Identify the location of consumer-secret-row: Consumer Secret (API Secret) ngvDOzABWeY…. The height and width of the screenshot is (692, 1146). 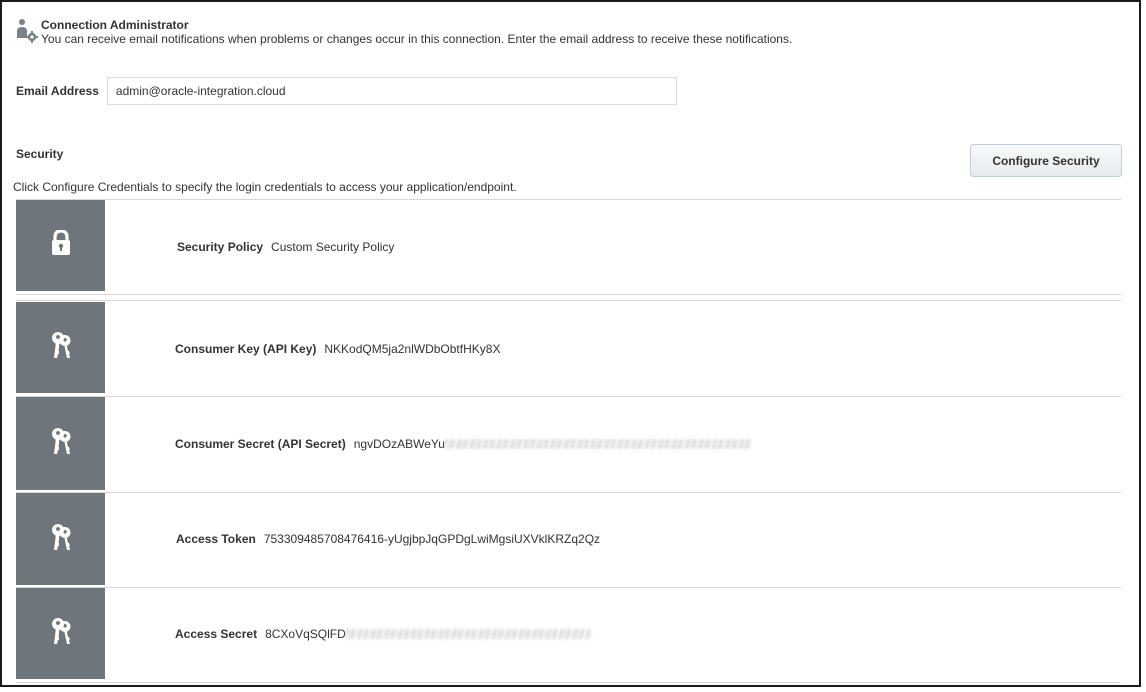
(568, 444).